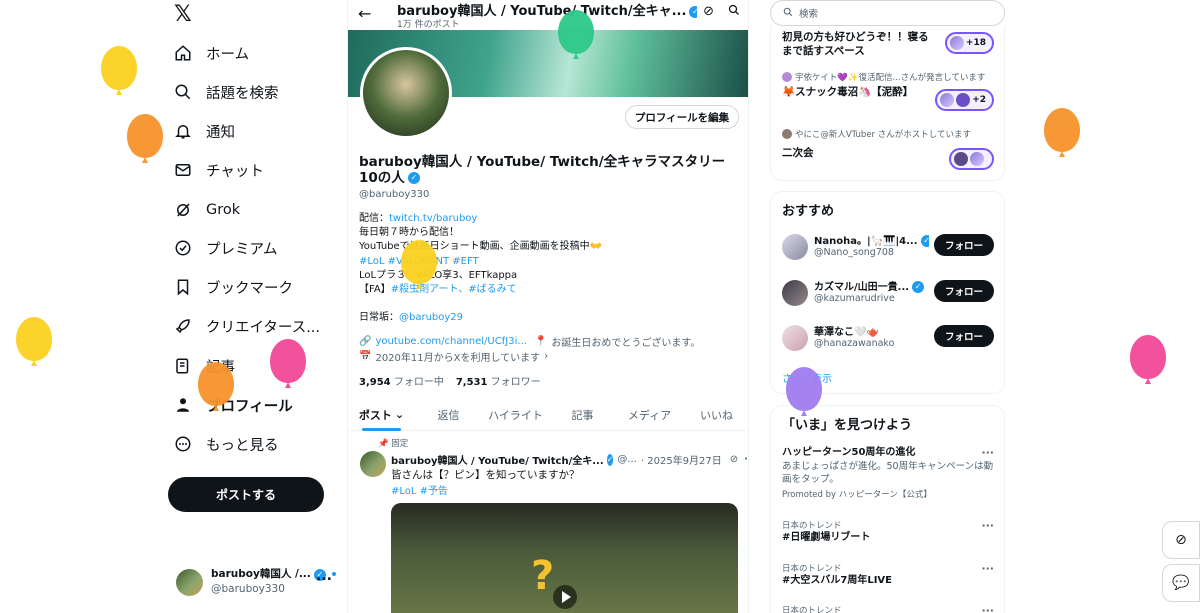 The image size is (1200, 613). What do you see at coordinates (746, 459) in the screenshot?
I see `tweet-more-icon: ···` at bounding box center [746, 459].